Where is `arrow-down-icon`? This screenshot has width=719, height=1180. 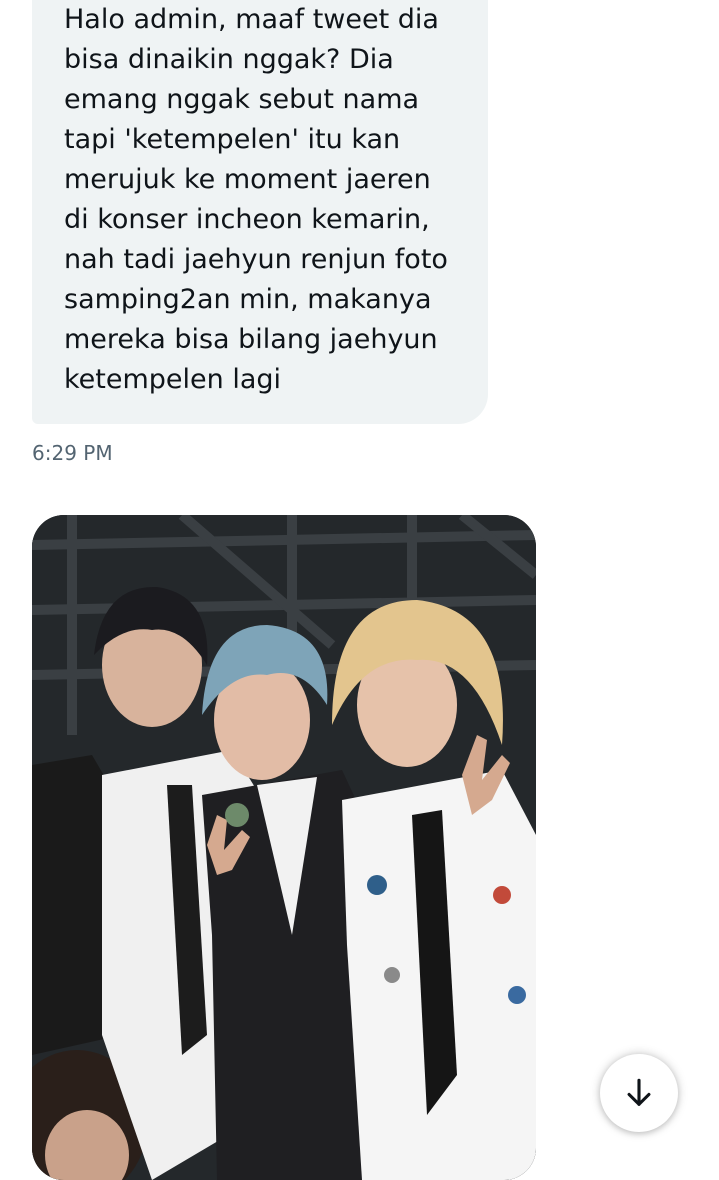
arrow-down-icon is located at coordinates (639, 1092).